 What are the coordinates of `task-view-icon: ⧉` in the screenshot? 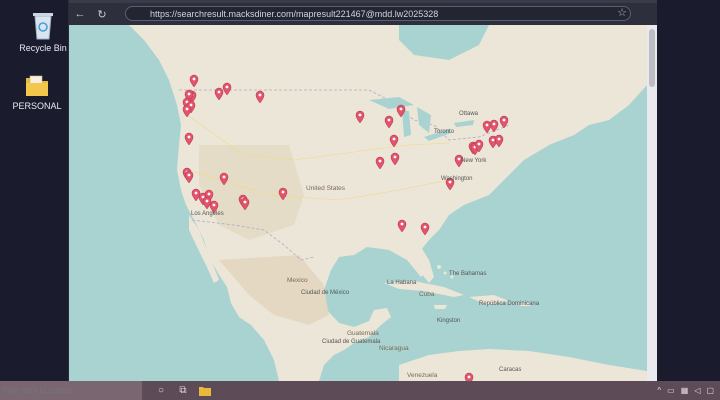 It's located at (183, 390).